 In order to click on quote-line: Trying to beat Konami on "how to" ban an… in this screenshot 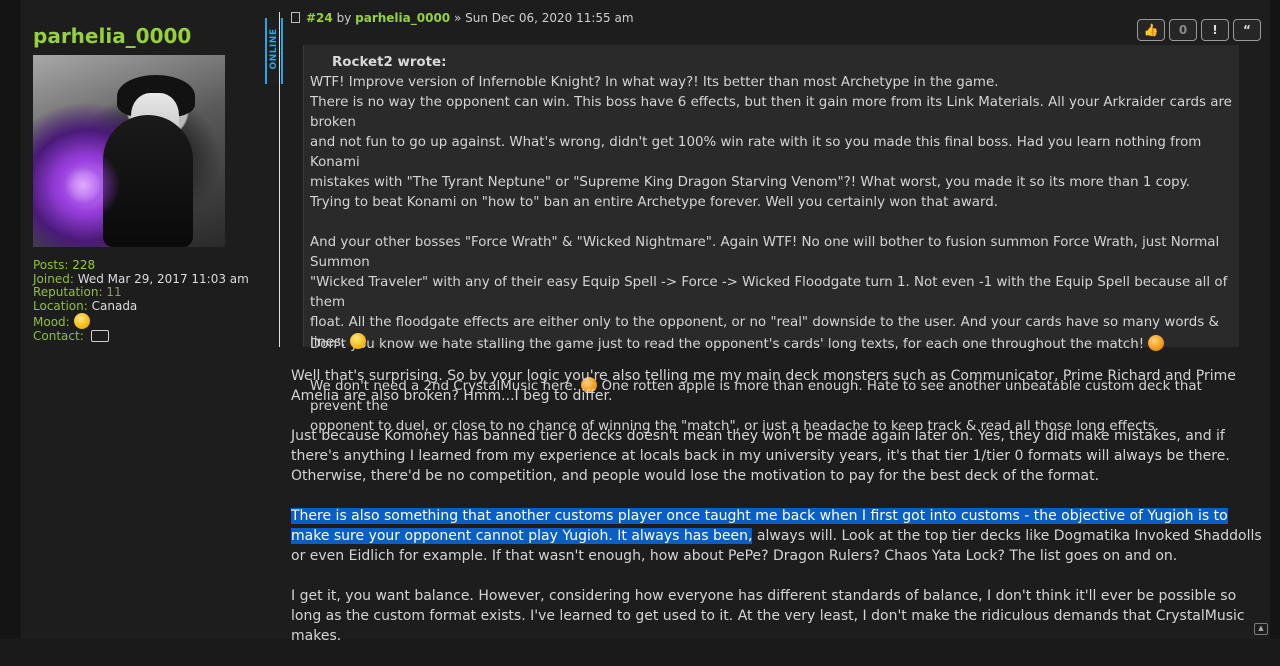, I will do `click(654, 202)`.